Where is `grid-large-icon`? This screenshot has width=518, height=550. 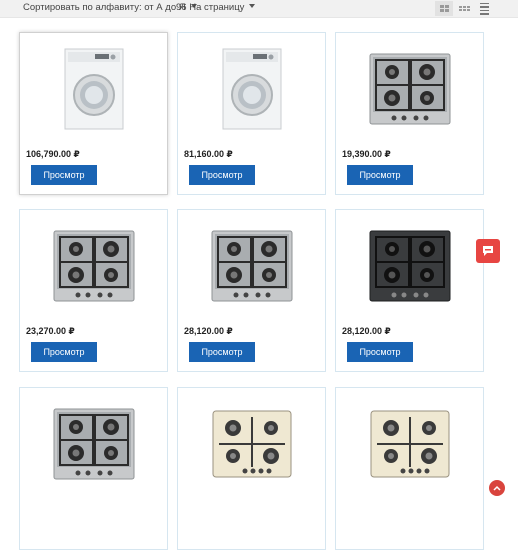
grid-large-icon is located at coordinates (444, 8).